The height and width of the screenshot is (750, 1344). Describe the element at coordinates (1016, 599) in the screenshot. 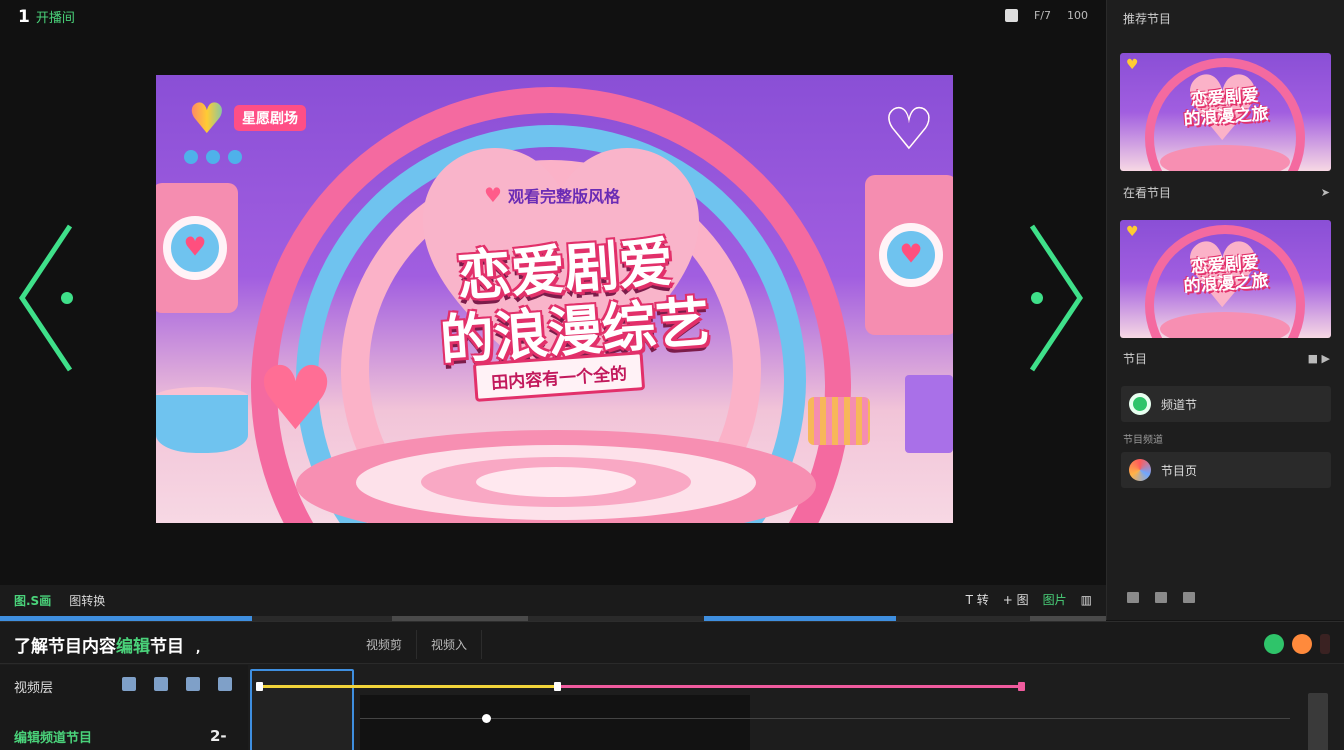

I see `add-media-button: + 图` at that location.